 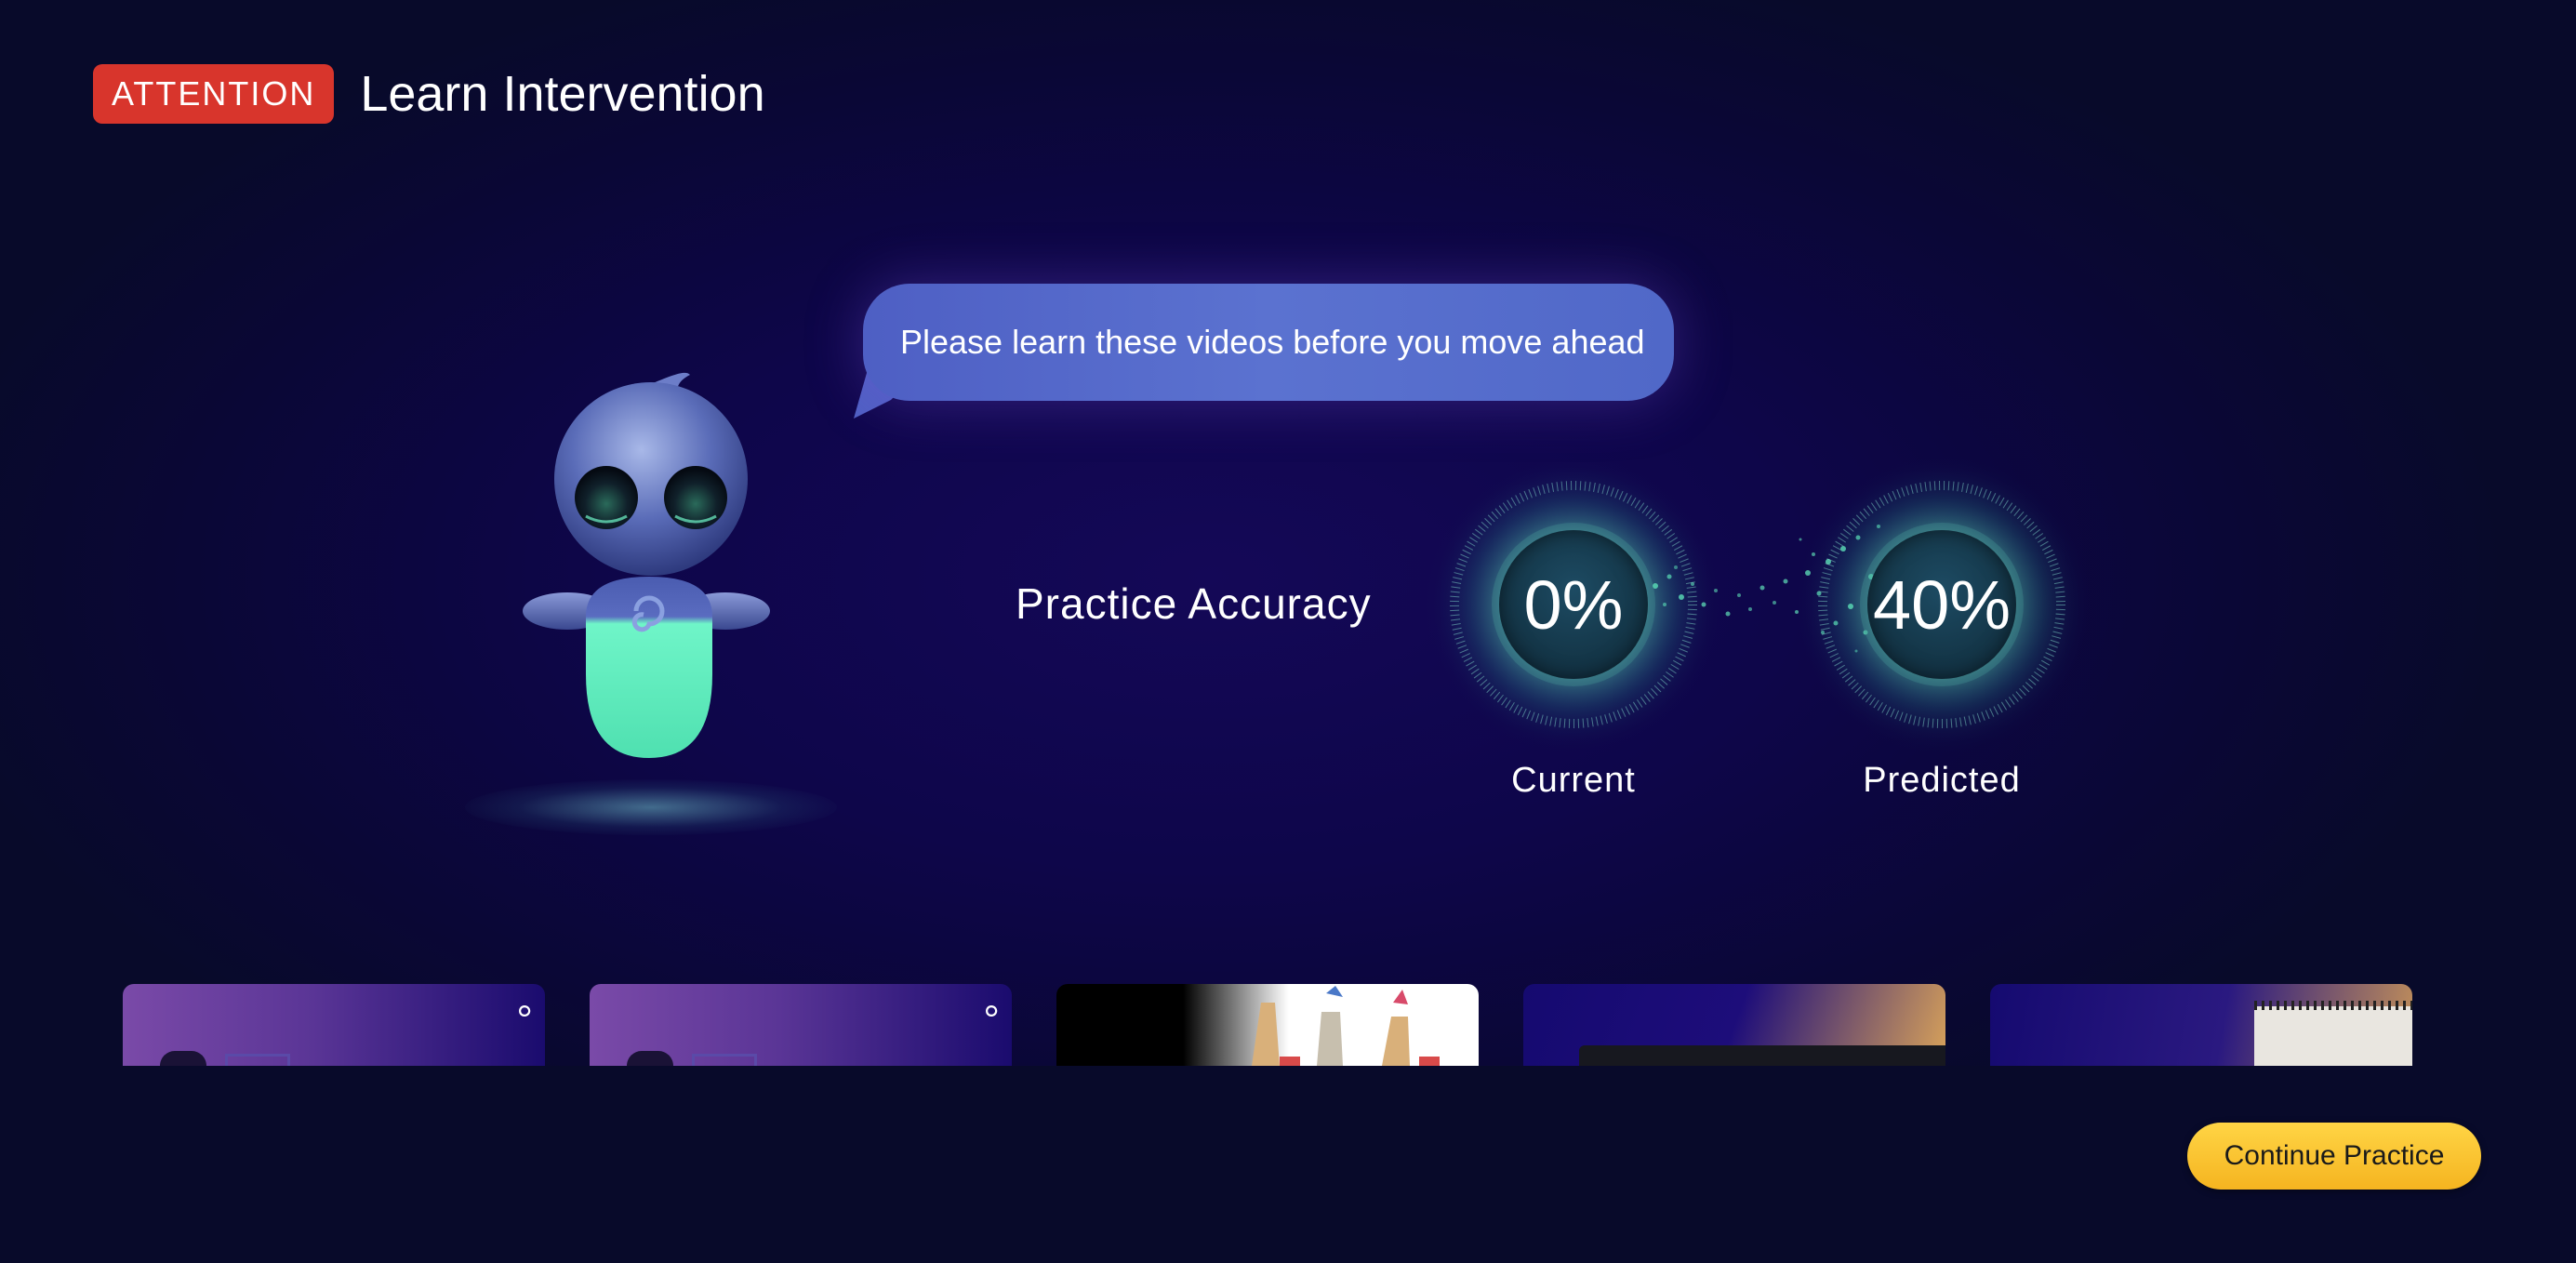 I want to click on cartoon-characters-icon, so click(x=1346, y=1026).